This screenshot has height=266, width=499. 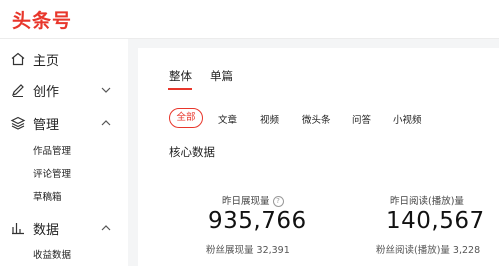 I want to click on active-tab-indicator, so click(x=180, y=89).